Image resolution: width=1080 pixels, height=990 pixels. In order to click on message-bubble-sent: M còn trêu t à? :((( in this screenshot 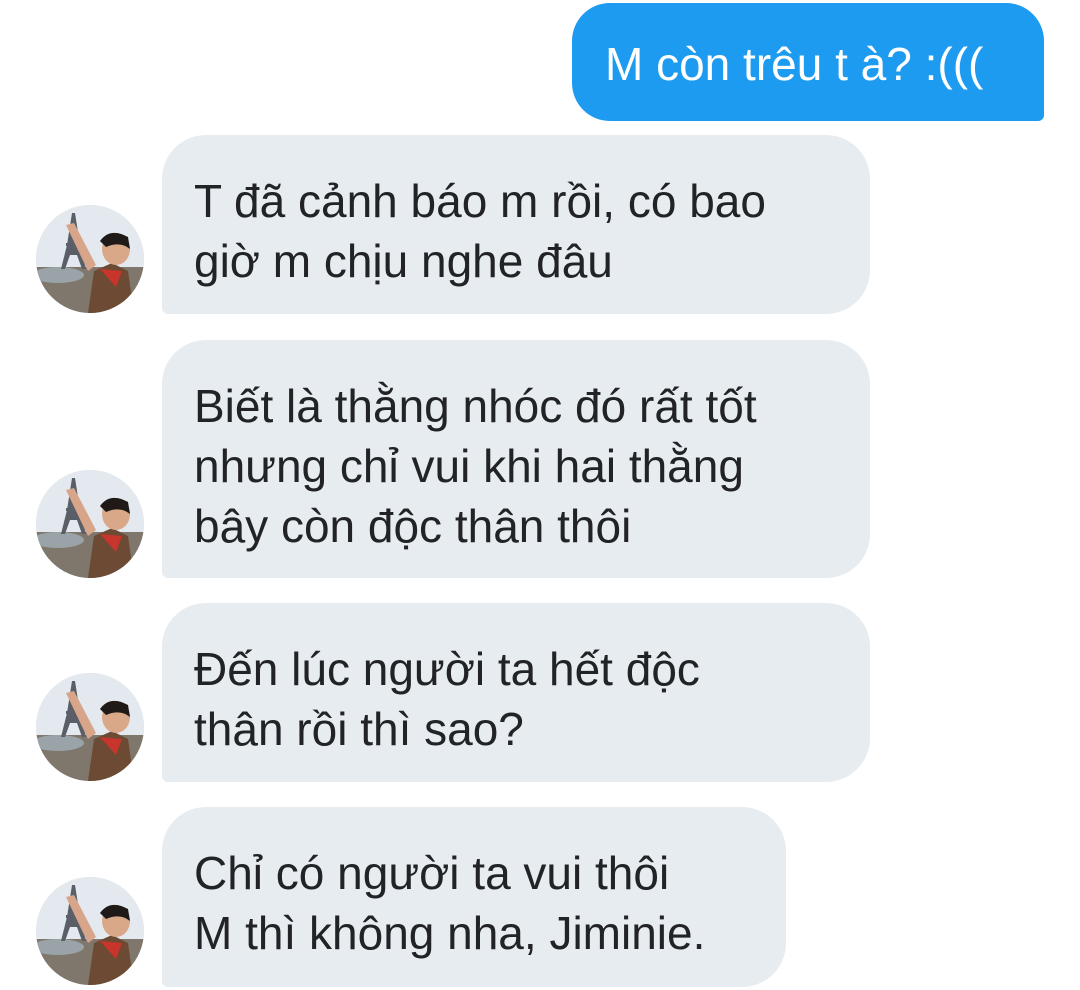, I will do `click(808, 62)`.